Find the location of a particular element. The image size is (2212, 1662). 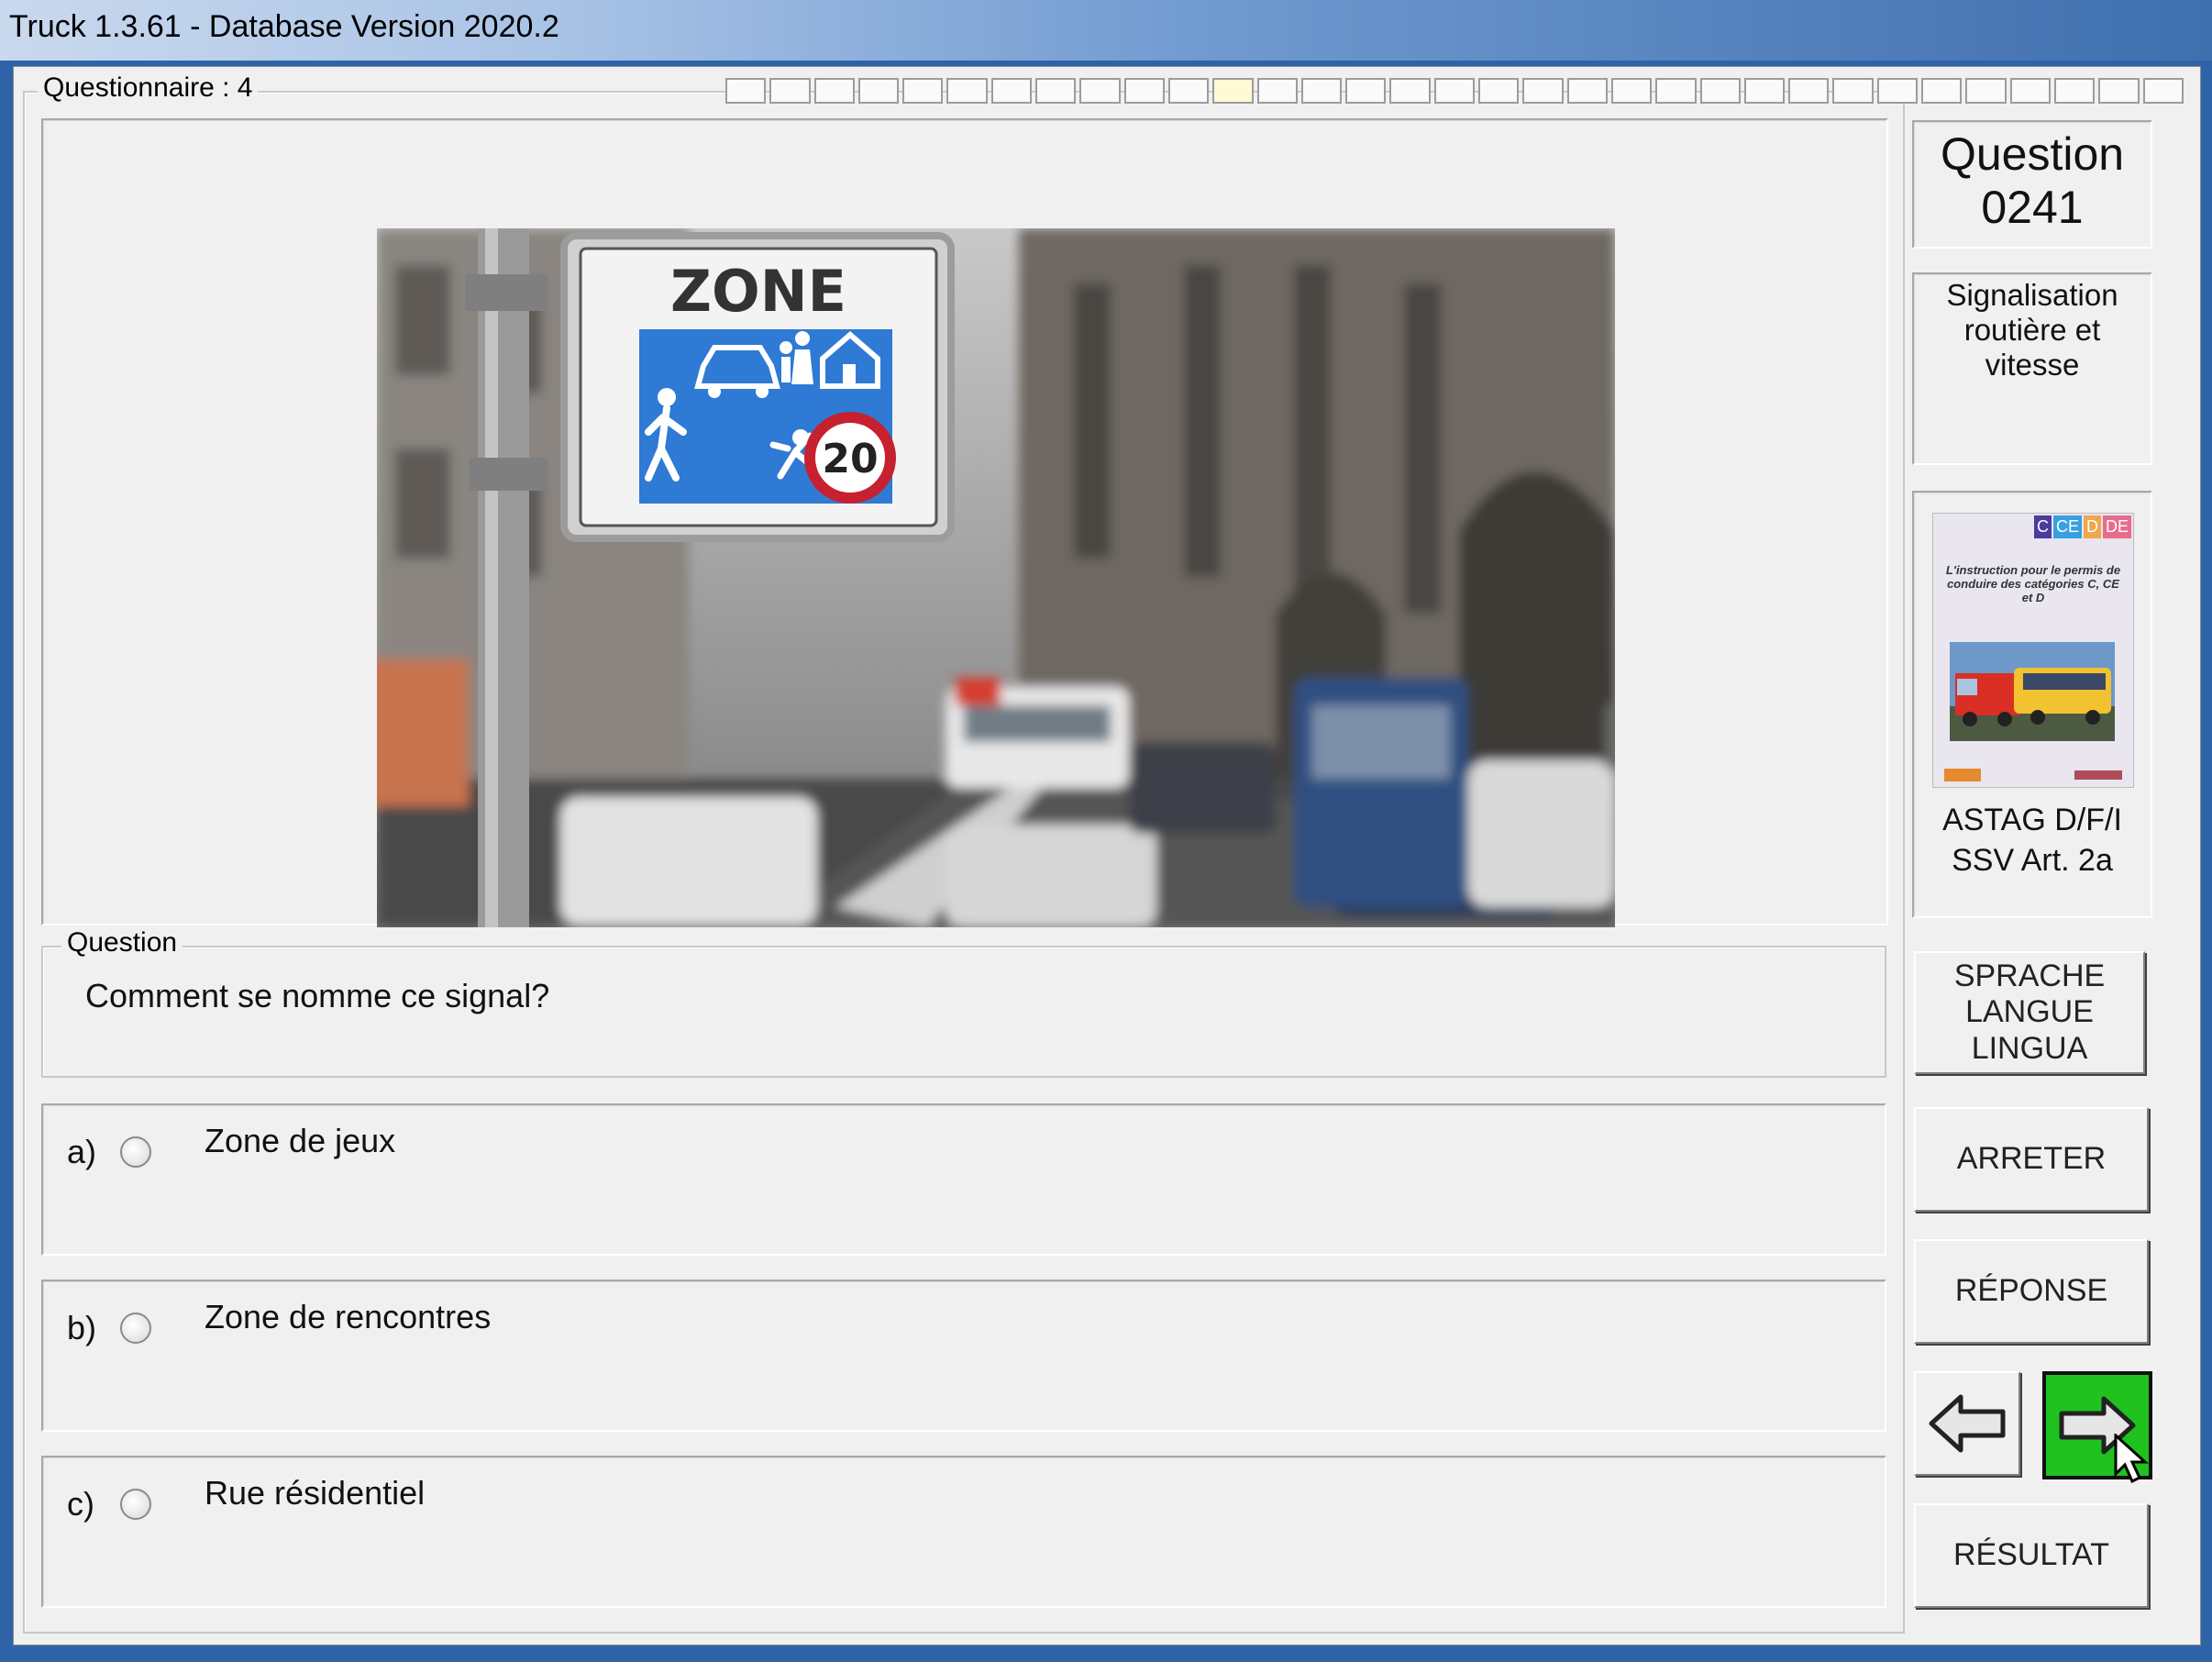

result-button: RÉSULTAT is located at coordinates (2032, 1555).